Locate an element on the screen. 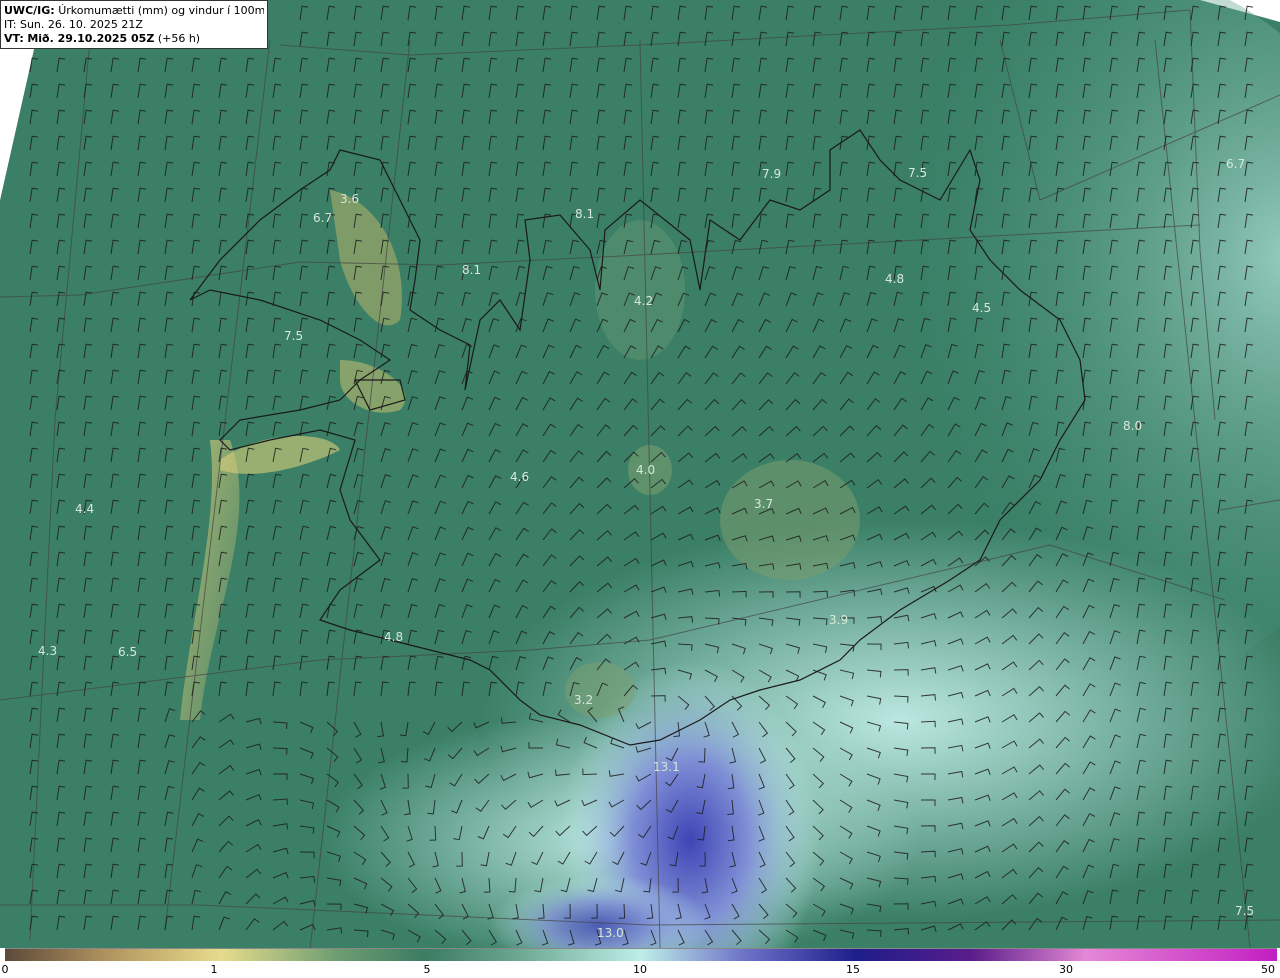  colorbar is located at coordinates (641, 954).